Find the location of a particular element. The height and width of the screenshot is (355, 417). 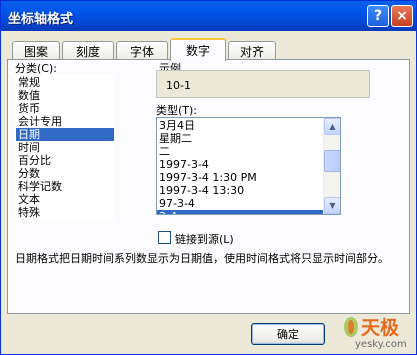

type-item: 1997-3-4 13:30 is located at coordinates (240, 190).